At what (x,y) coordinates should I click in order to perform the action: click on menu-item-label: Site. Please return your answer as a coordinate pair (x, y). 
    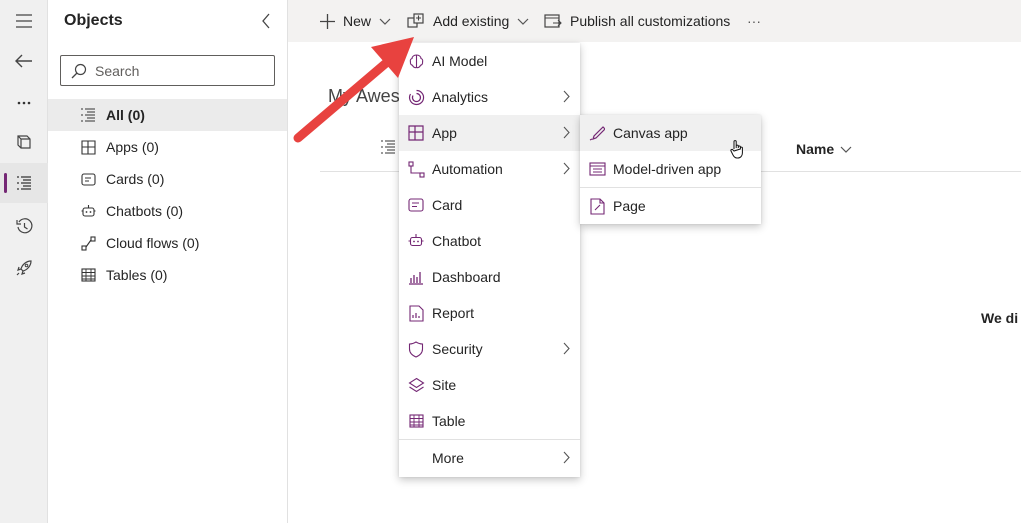
    Looking at the image, I should click on (444, 385).